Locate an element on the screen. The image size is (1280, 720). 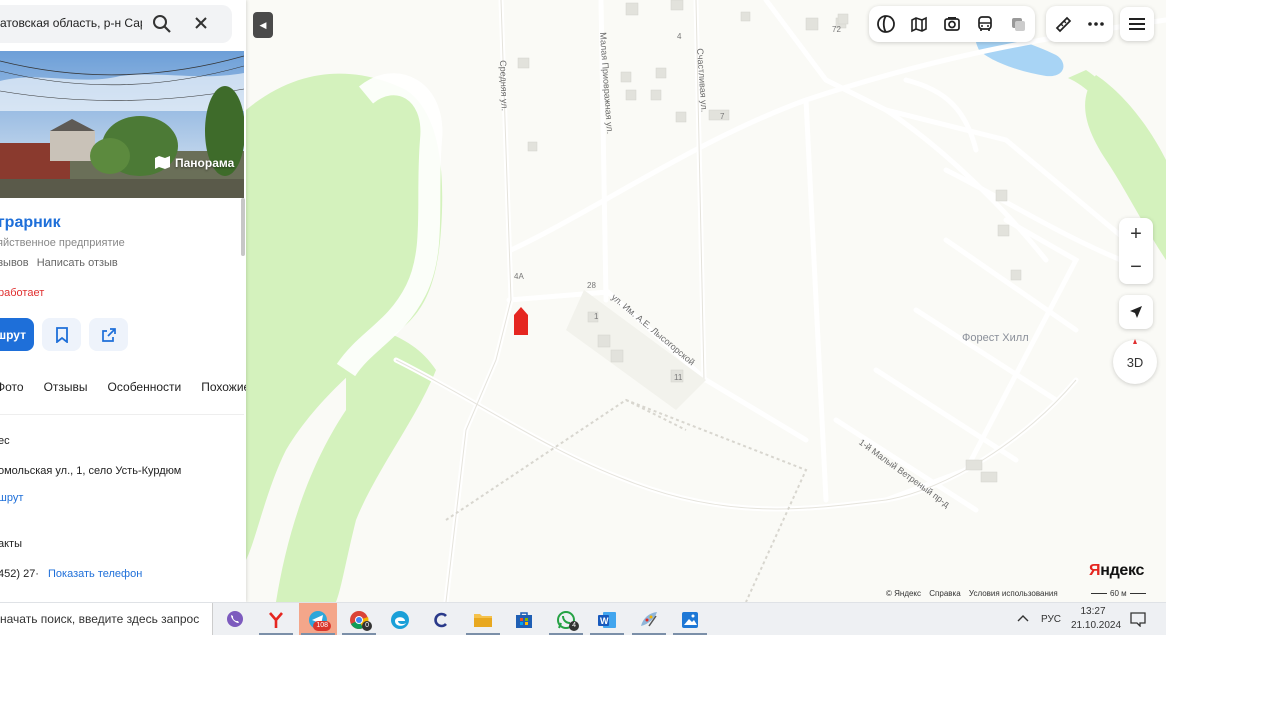
organization-photo: Панорама is located at coordinates (122, 124).